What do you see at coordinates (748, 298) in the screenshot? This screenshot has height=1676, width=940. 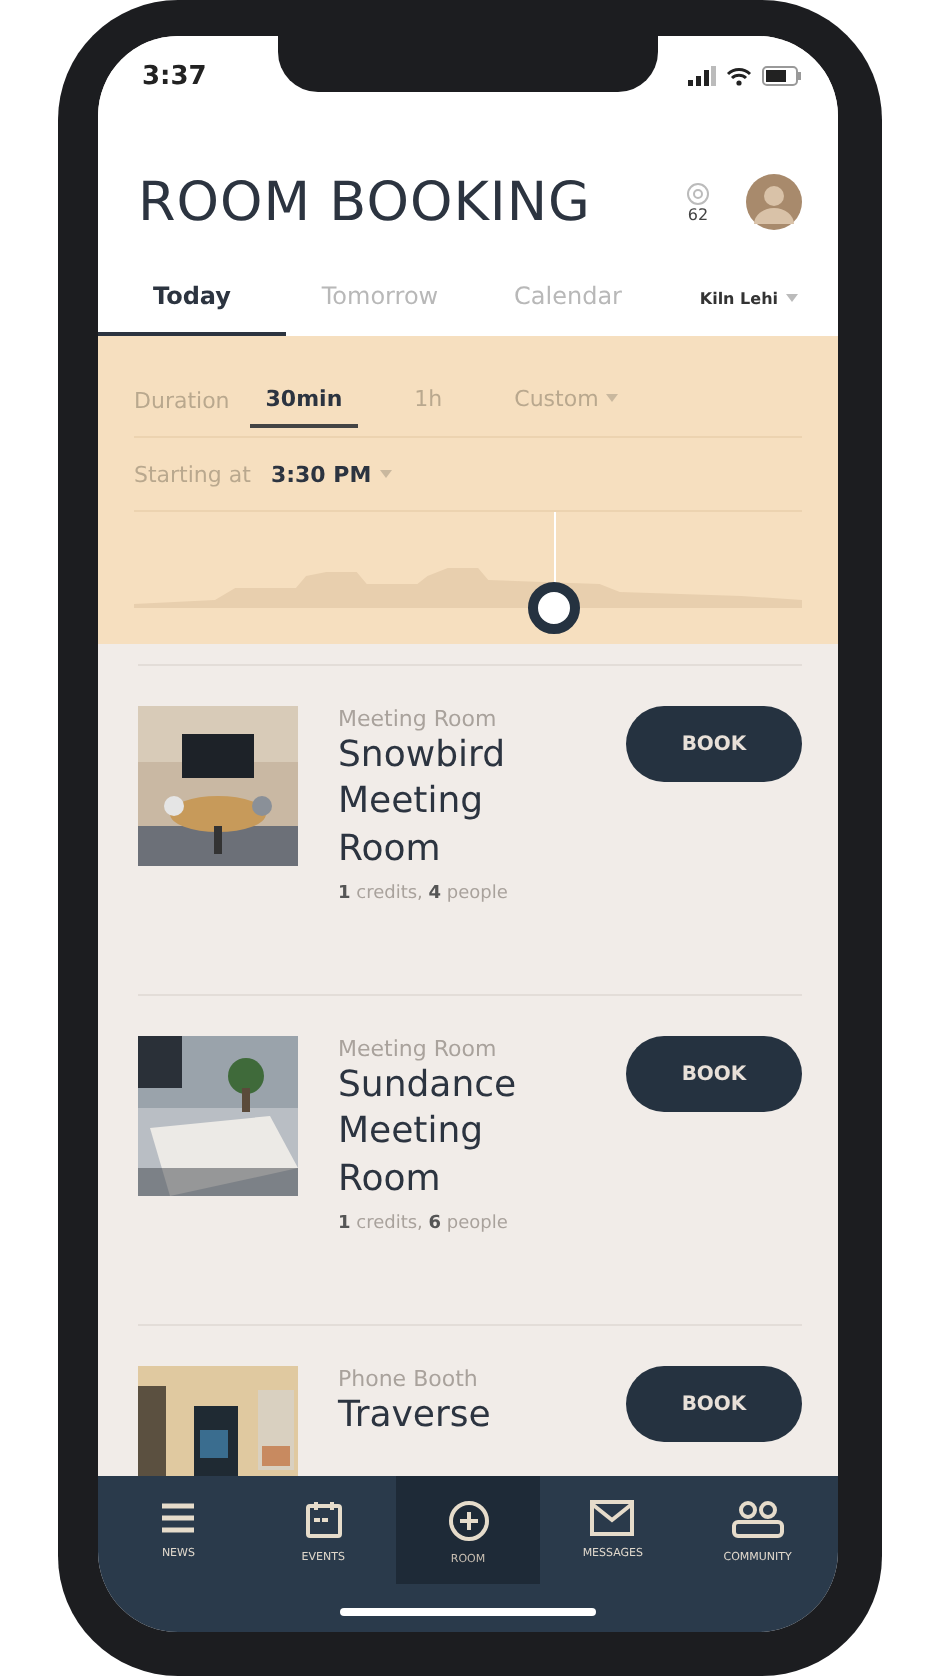 I see `location-dropdown: Kiln Lehi` at bounding box center [748, 298].